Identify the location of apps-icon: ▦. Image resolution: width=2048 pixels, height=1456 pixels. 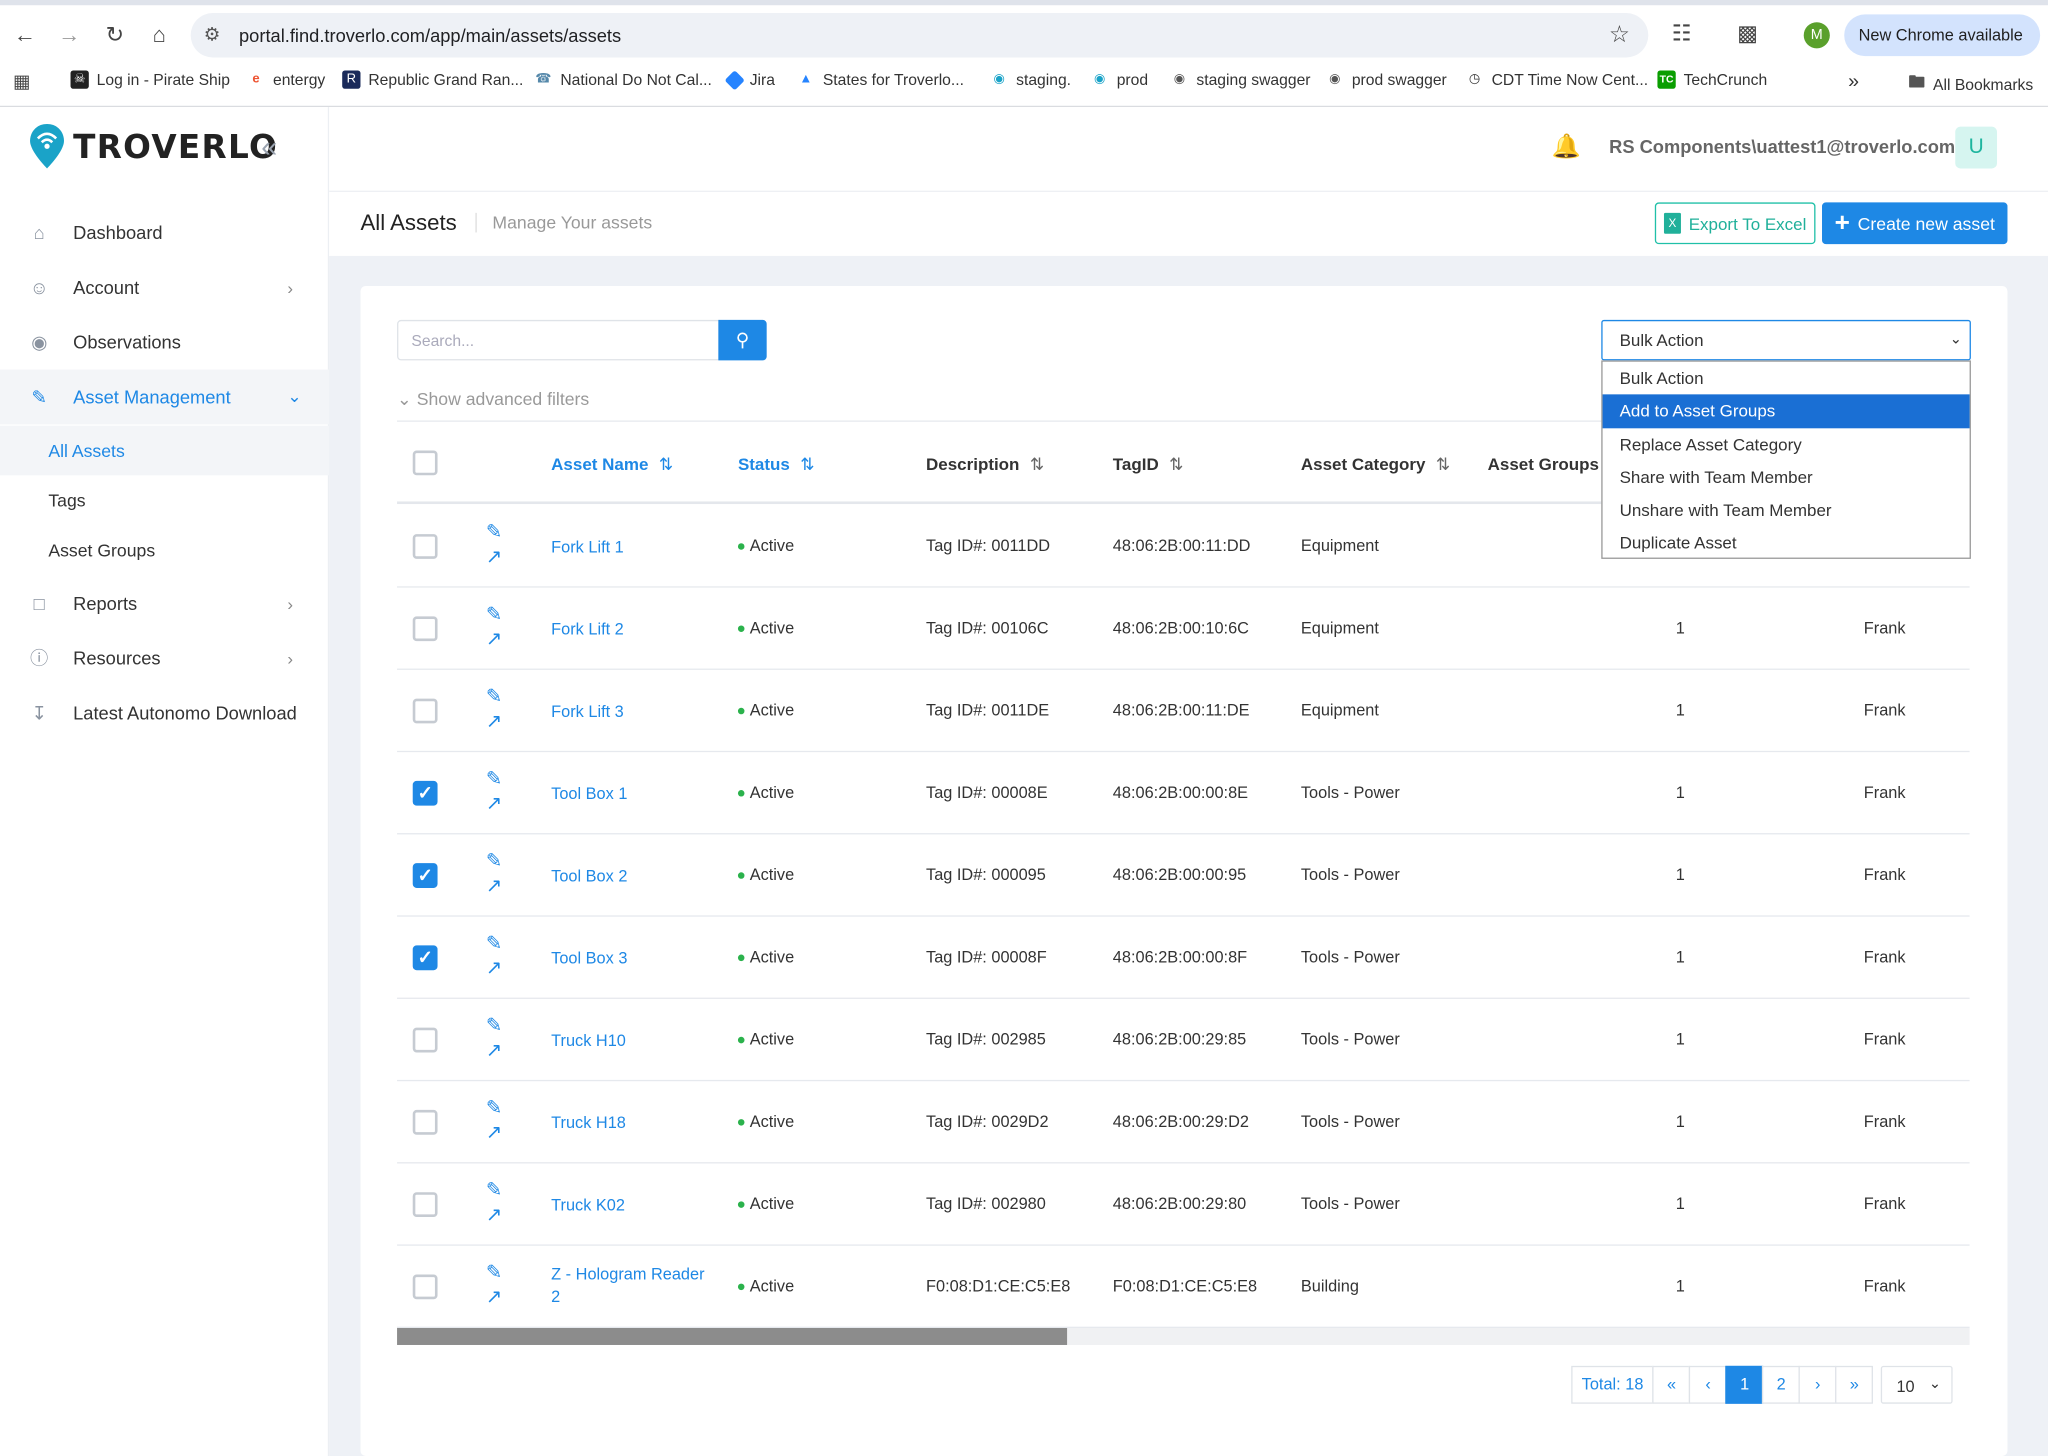
(21, 82).